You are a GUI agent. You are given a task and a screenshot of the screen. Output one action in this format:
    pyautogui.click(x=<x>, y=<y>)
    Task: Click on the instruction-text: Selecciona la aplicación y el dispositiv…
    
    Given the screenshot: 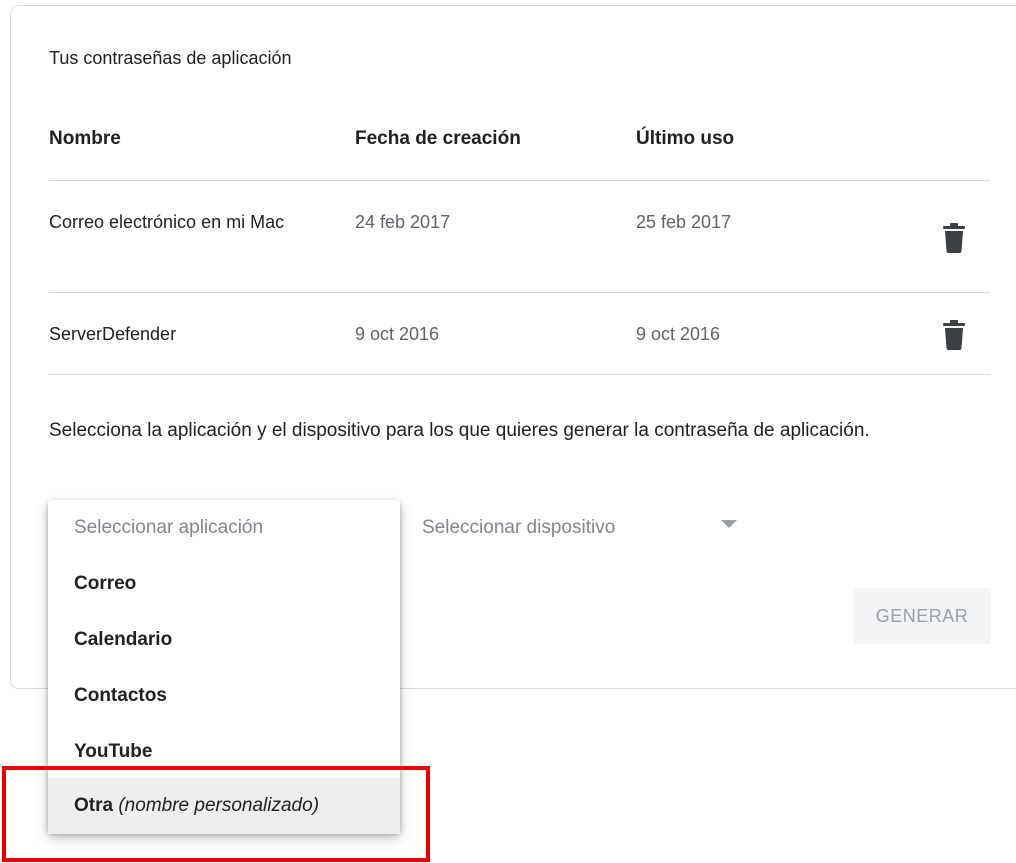 What is the action you would take?
    pyautogui.click(x=459, y=430)
    